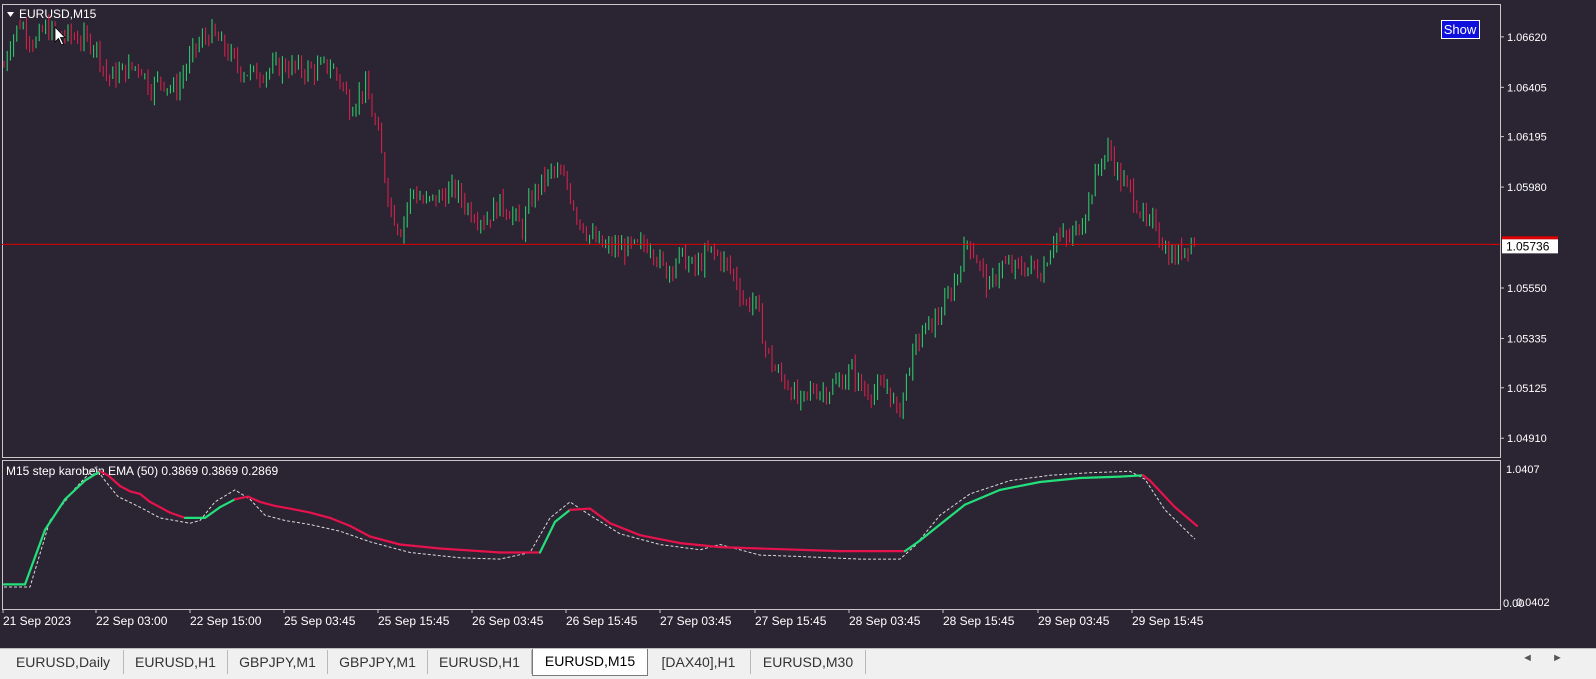 This screenshot has height=679, width=1596. I want to click on price-tick-label: 1.04910, so click(1527, 439).